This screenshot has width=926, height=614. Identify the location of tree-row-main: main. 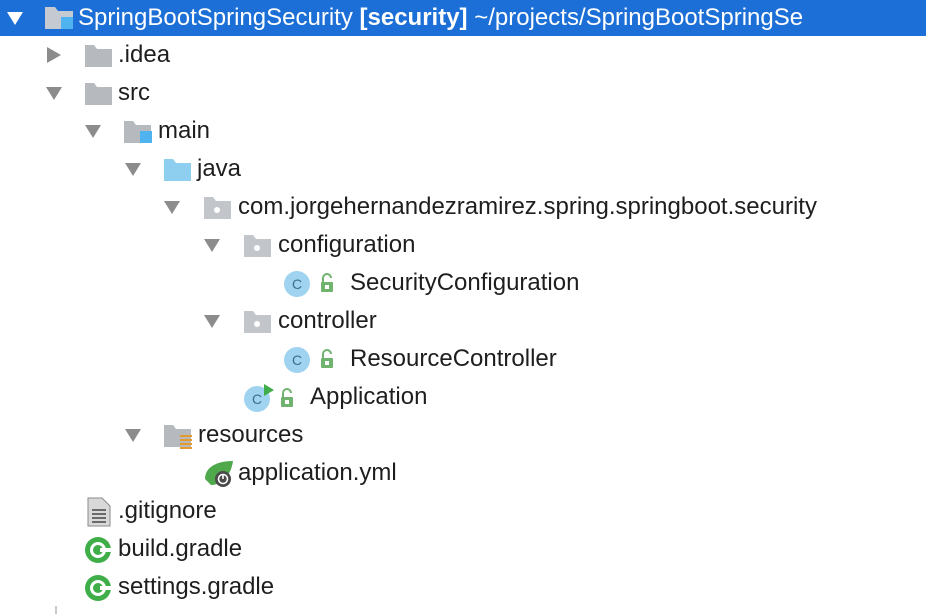
(463, 131).